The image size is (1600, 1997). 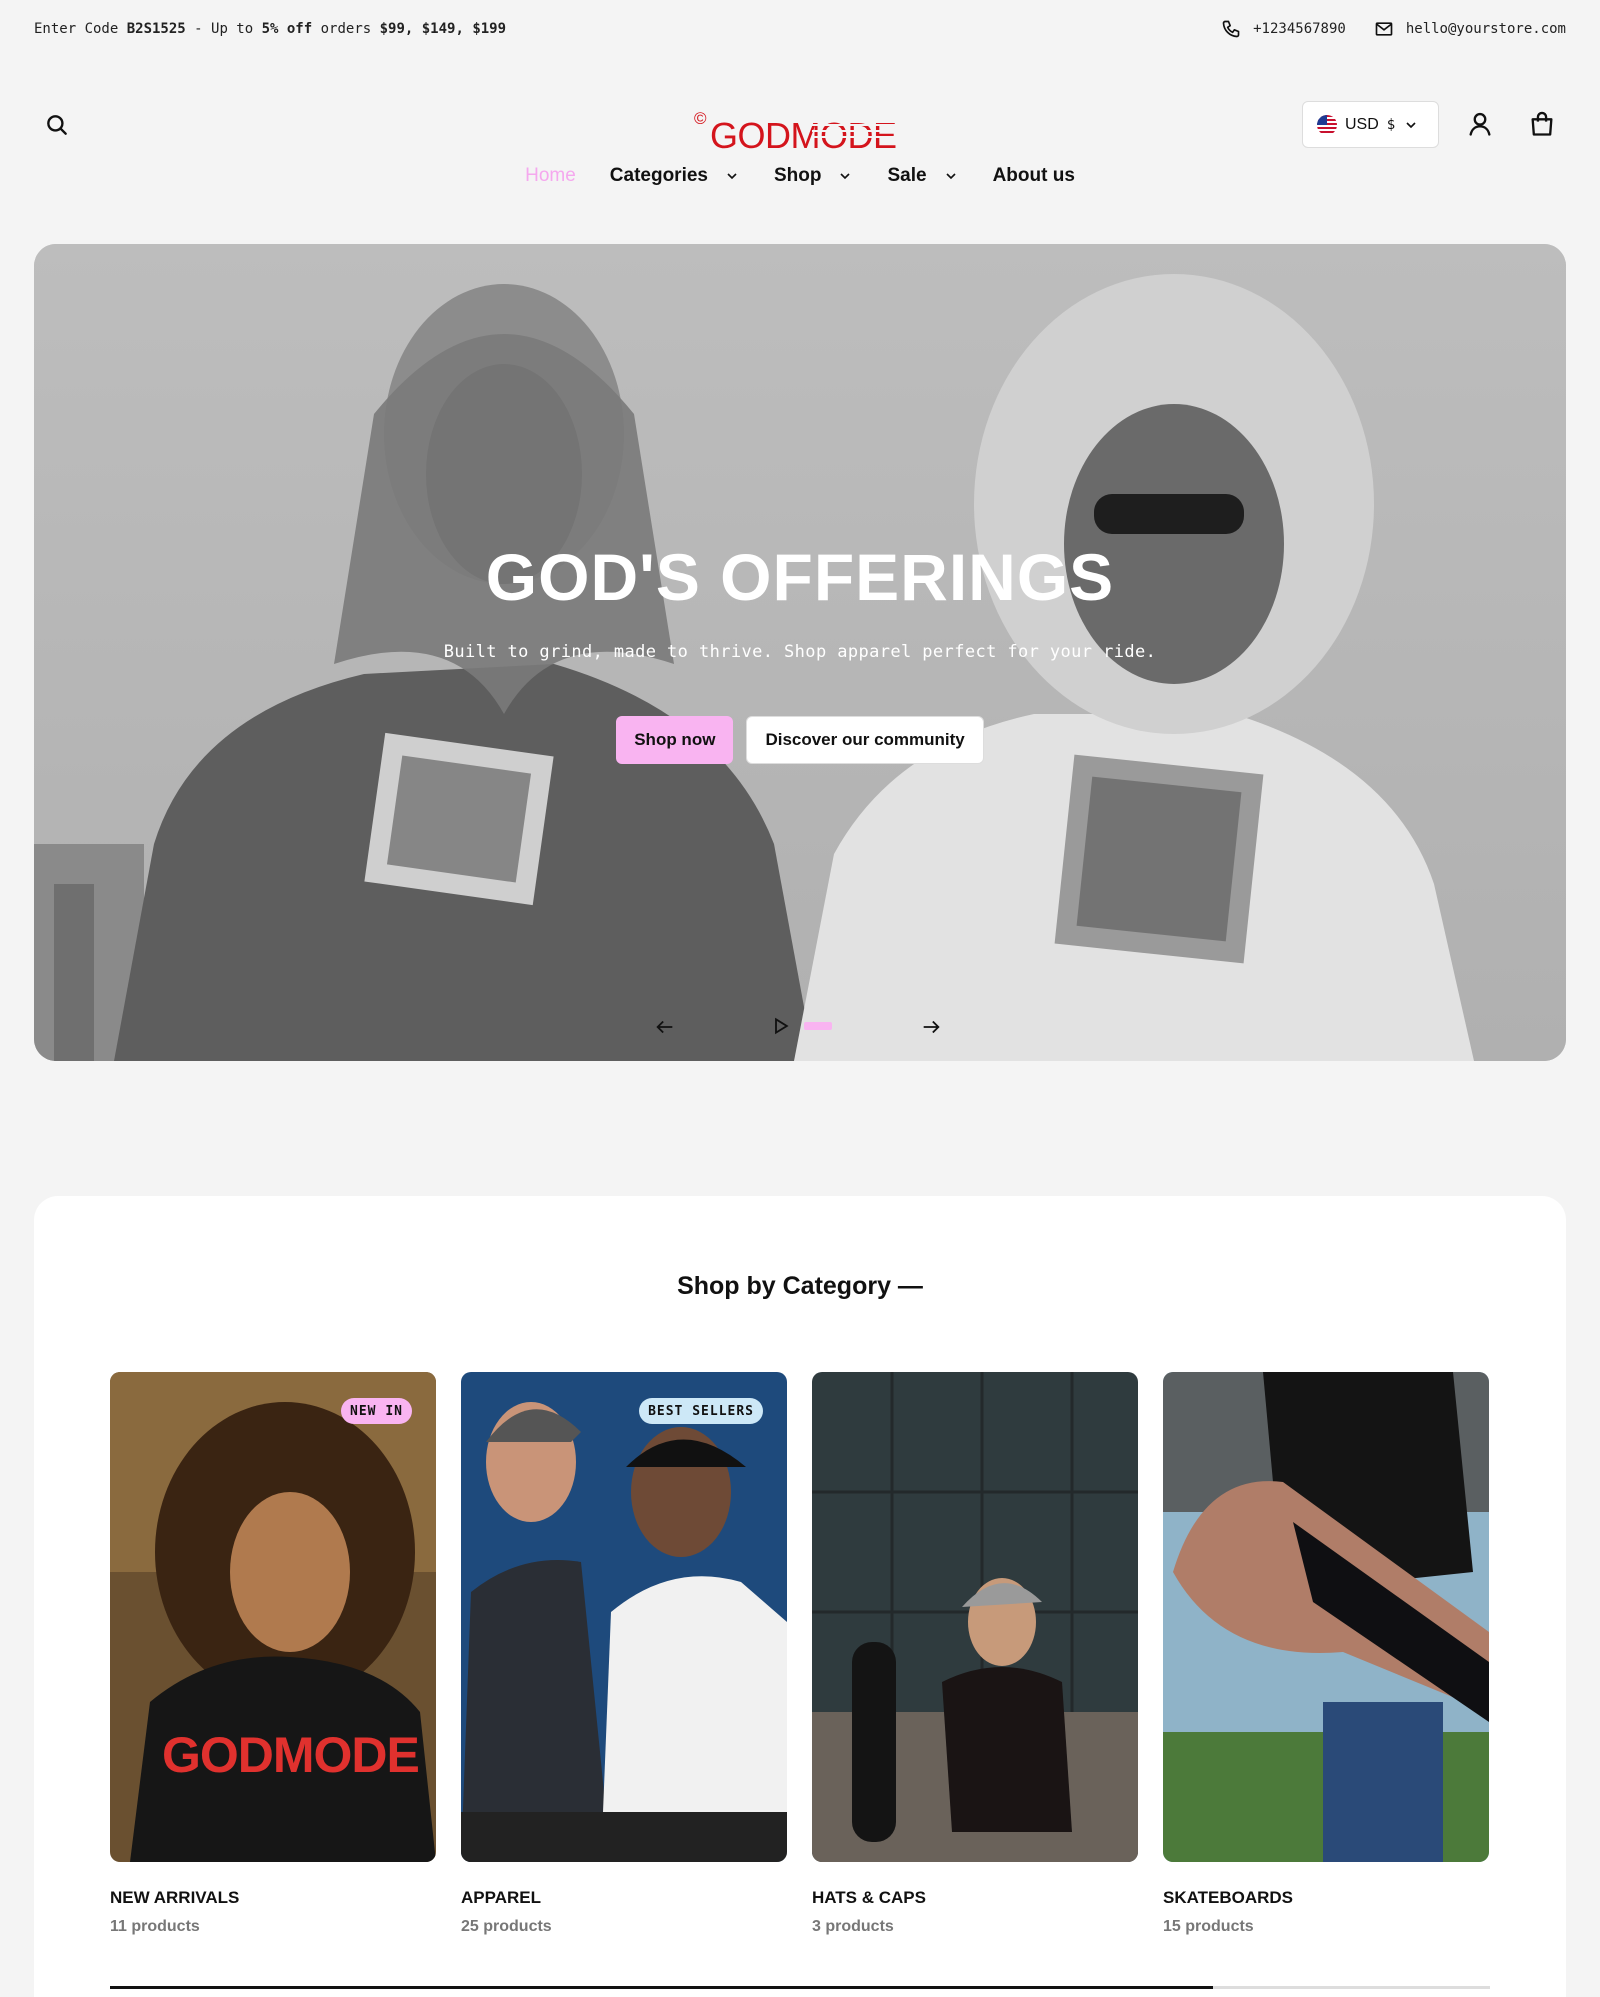 What do you see at coordinates (223, 29) in the screenshot?
I see `promo-middle: - Up to` at bounding box center [223, 29].